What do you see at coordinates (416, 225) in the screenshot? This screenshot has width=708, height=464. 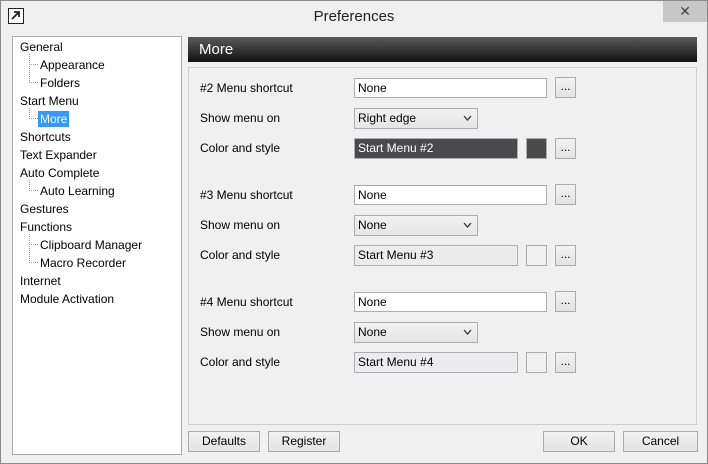 I see `menu3-show-dropdown: None` at bounding box center [416, 225].